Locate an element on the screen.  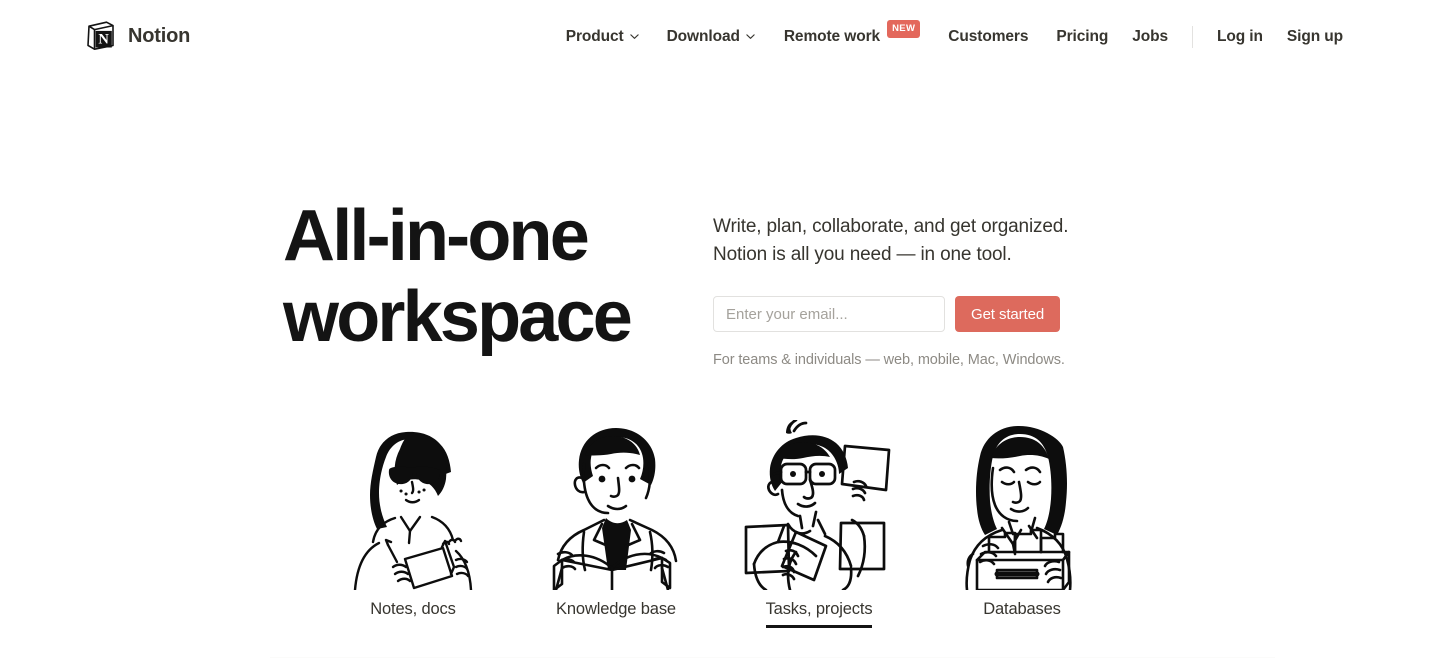
person-writing-notepad-illustration is located at coordinates (413, 505).